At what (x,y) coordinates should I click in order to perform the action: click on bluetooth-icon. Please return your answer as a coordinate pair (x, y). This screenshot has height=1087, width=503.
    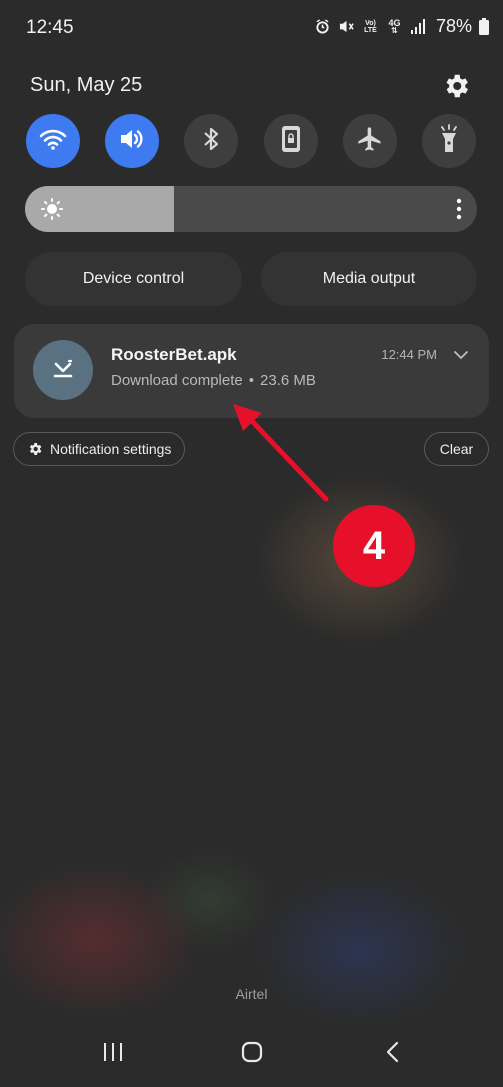
    Looking at the image, I should click on (211, 141).